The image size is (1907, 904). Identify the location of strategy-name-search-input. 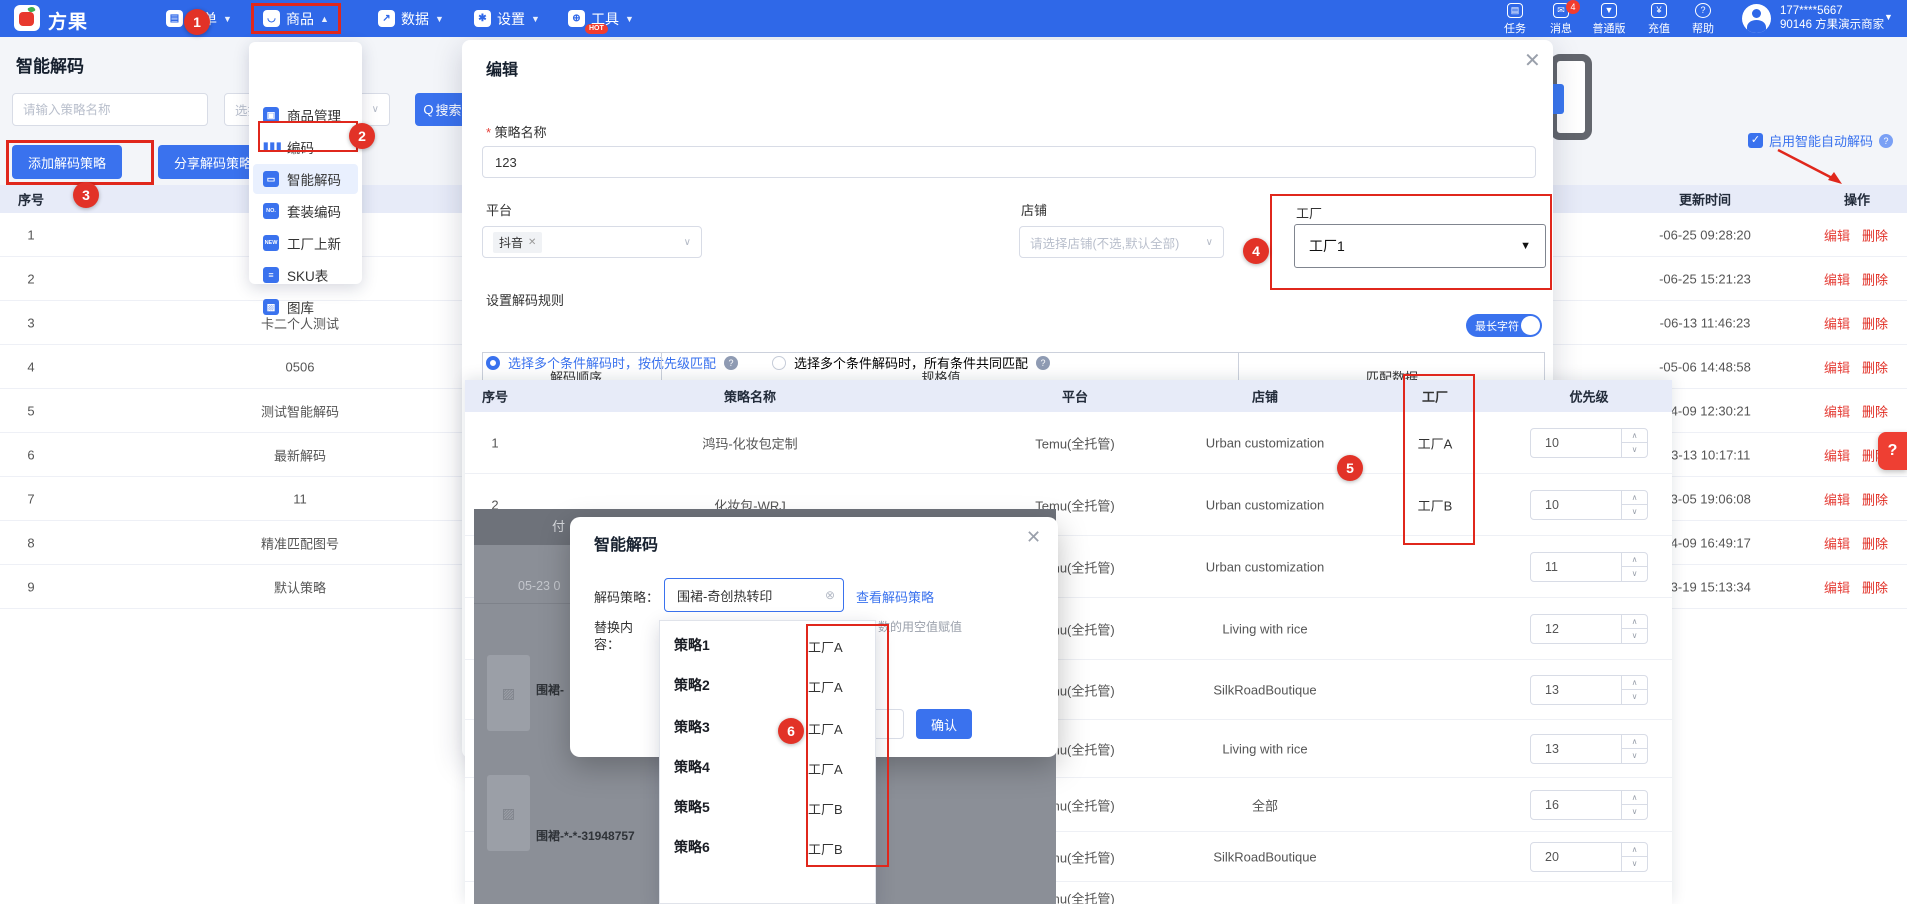
(110, 109).